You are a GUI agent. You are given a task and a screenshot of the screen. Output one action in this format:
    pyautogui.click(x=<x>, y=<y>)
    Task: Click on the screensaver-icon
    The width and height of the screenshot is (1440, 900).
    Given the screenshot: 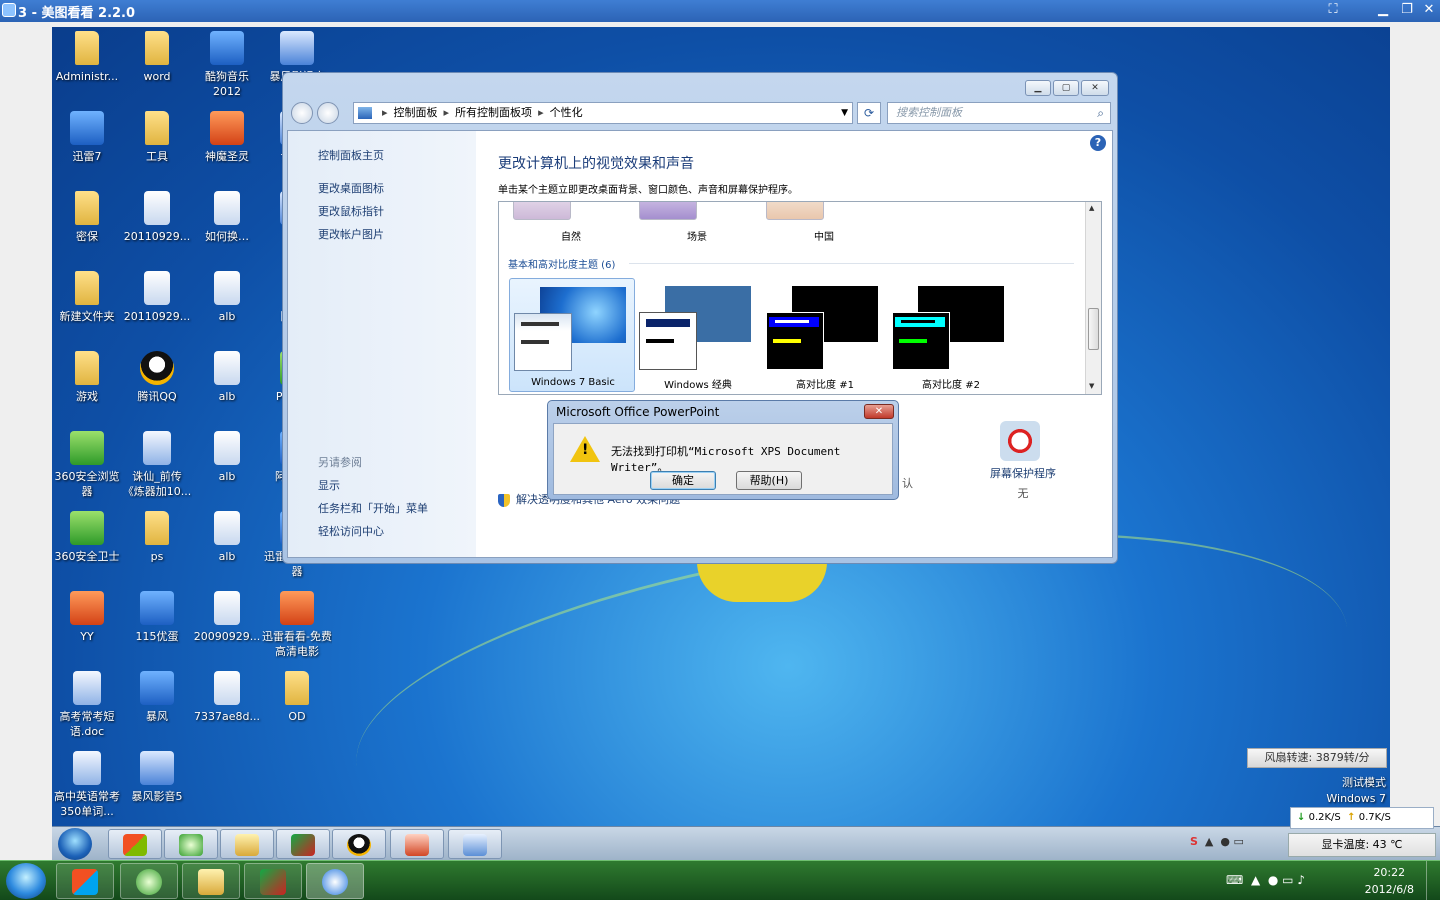 What is the action you would take?
    pyautogui.click(x=1020, y=441)
    